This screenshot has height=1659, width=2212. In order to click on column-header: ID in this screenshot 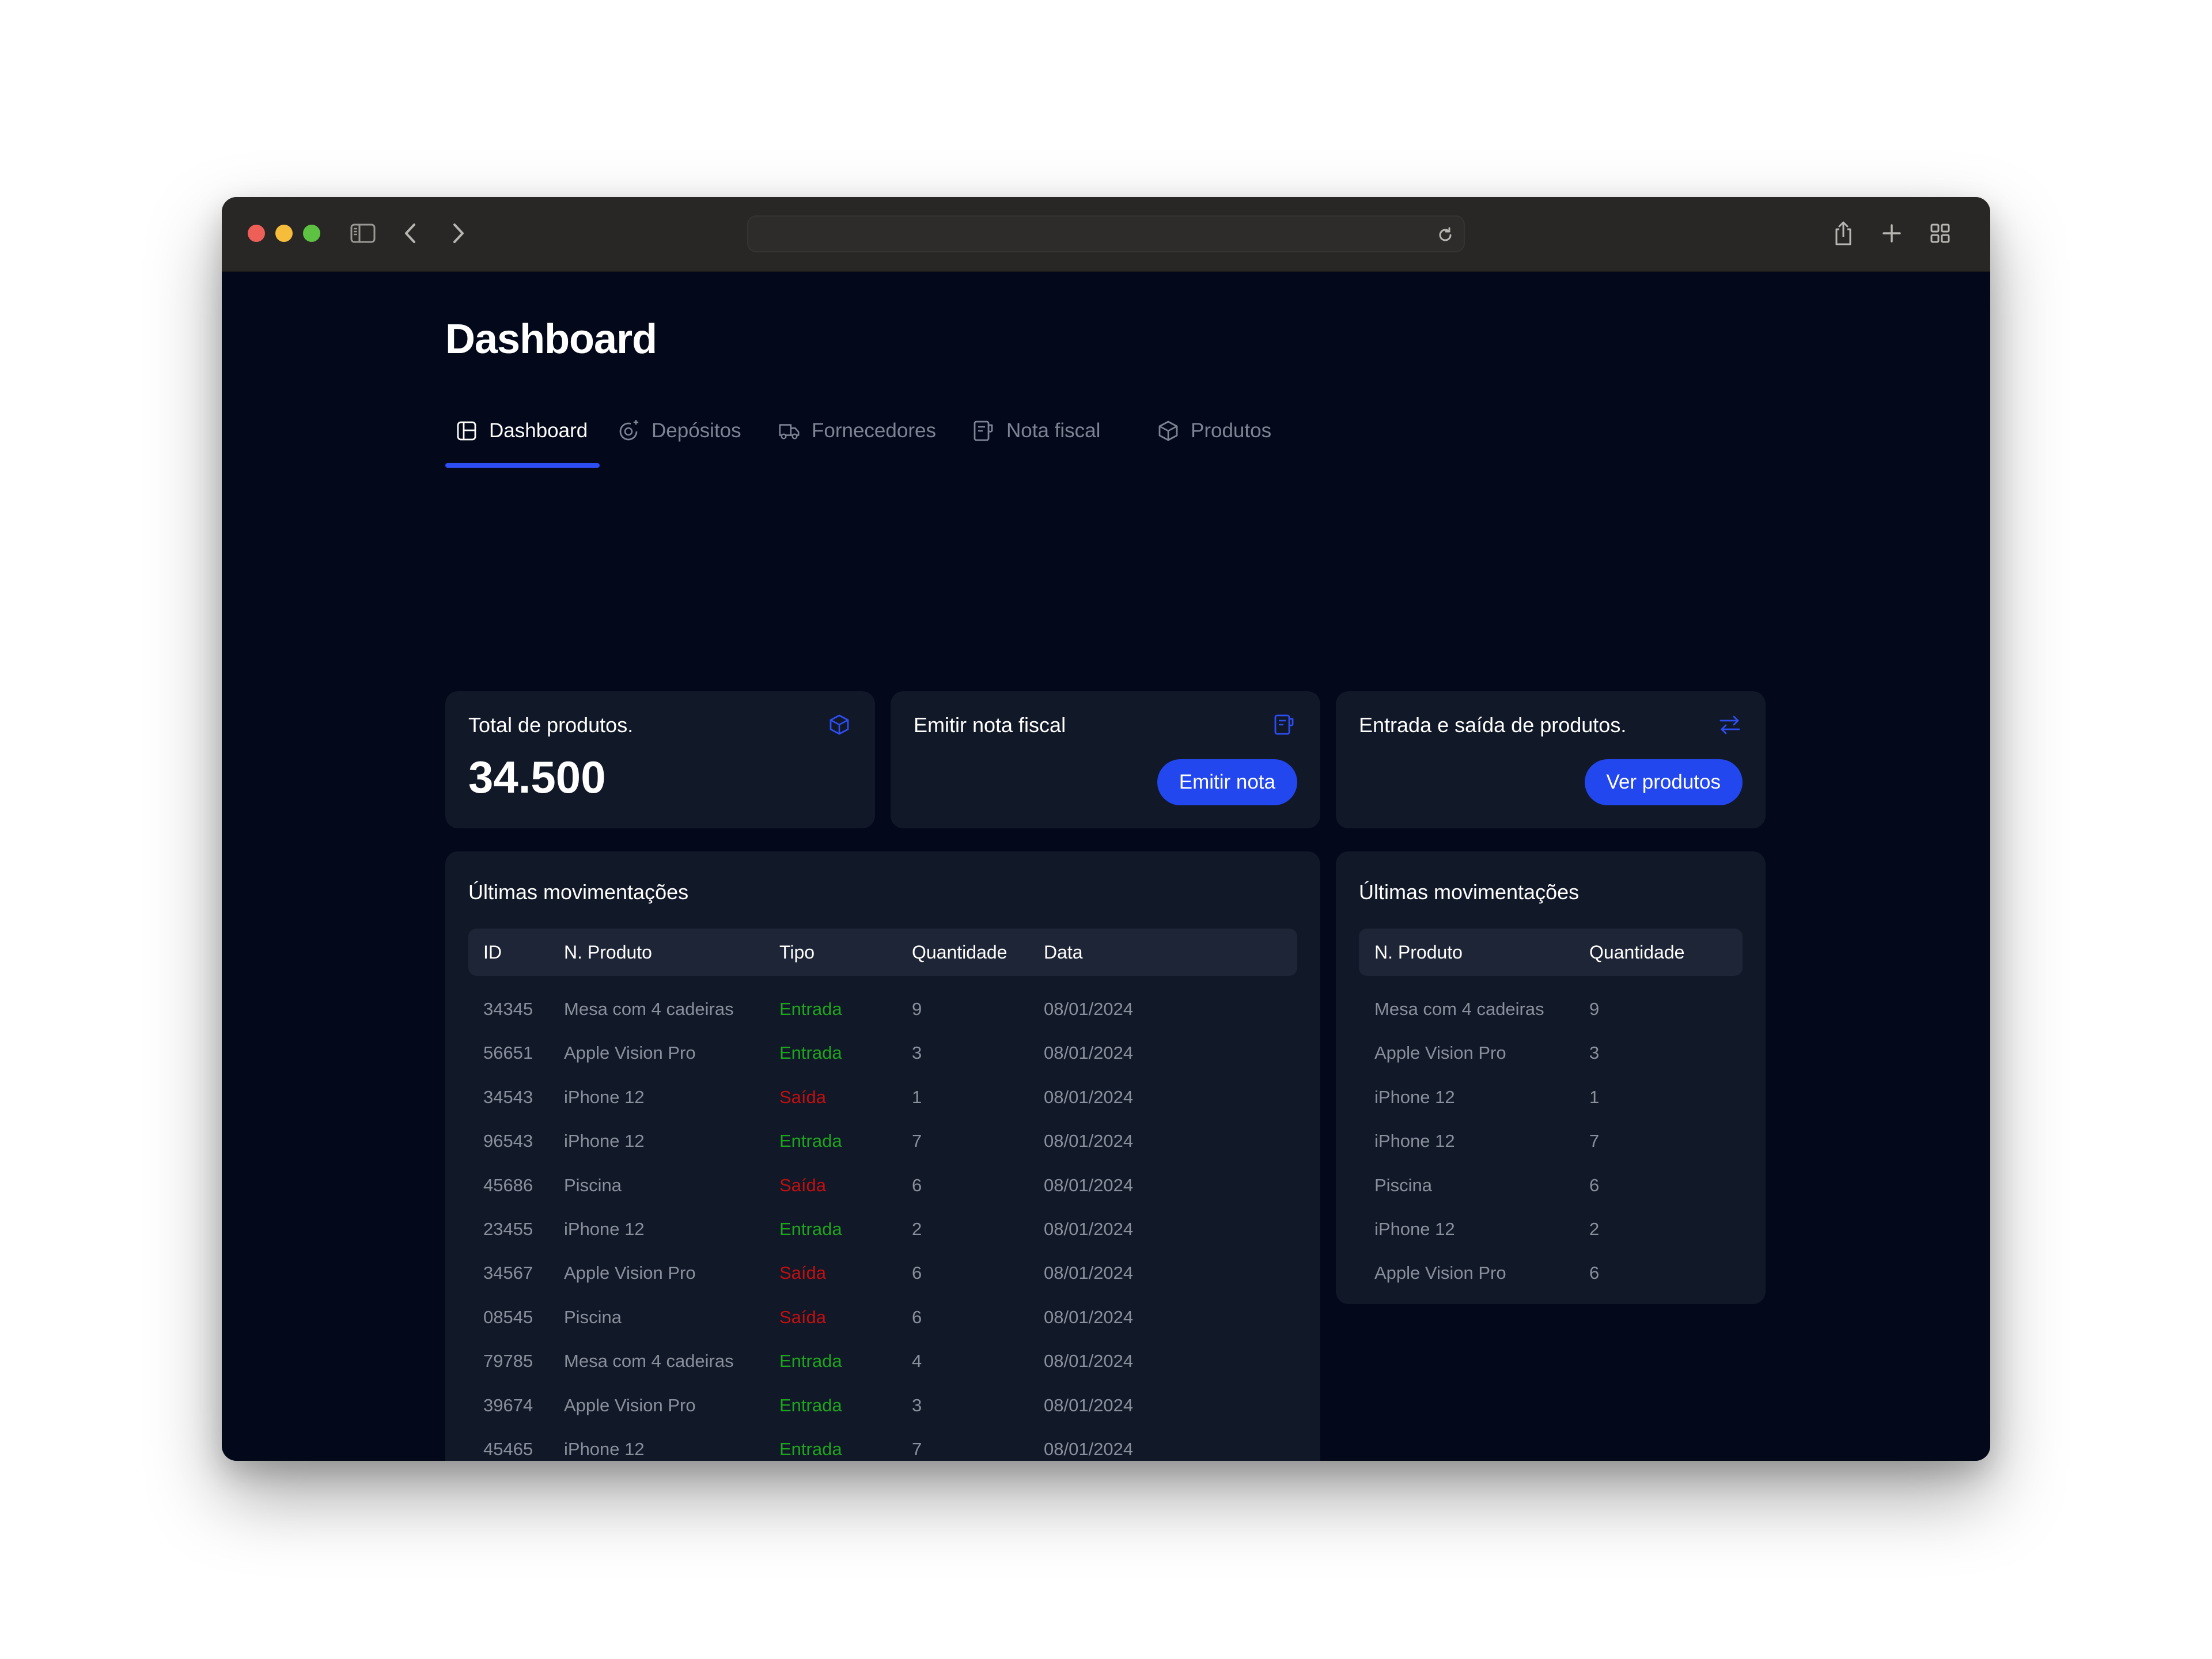, I will do `click(492, 952)`.